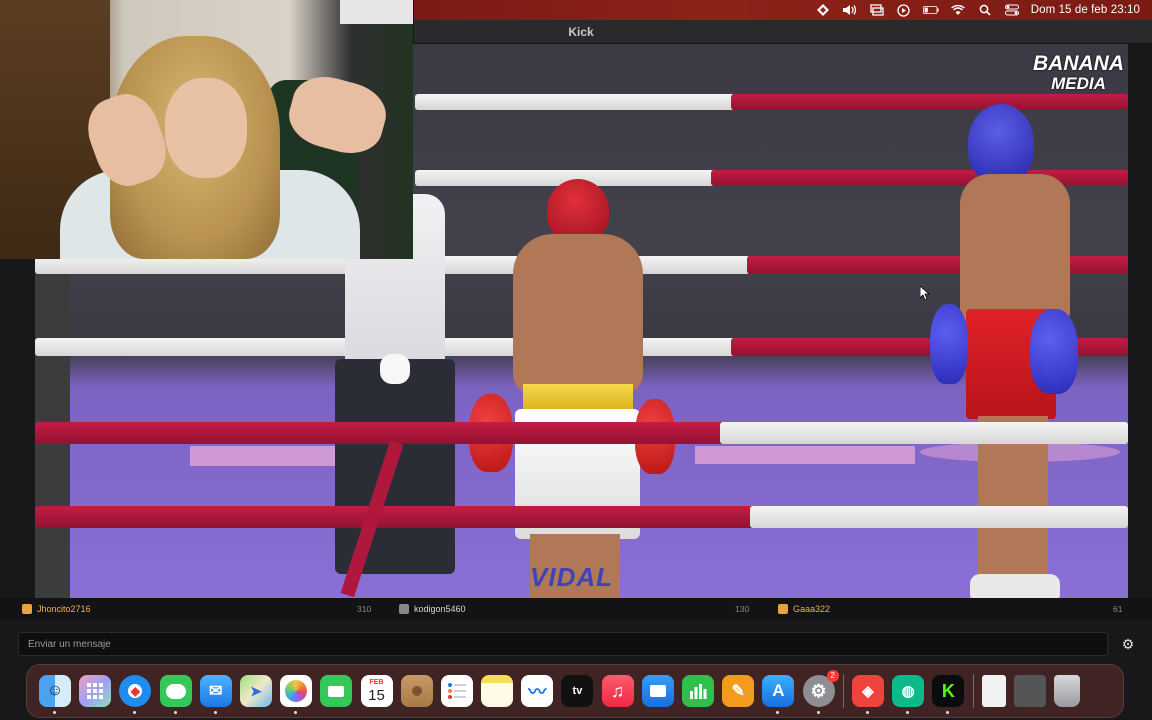  What do you see at coordinates (1078, 83) in the screenshot?
I see `watermark-line-2: MEDIA` at bounding box center [1078, 83].